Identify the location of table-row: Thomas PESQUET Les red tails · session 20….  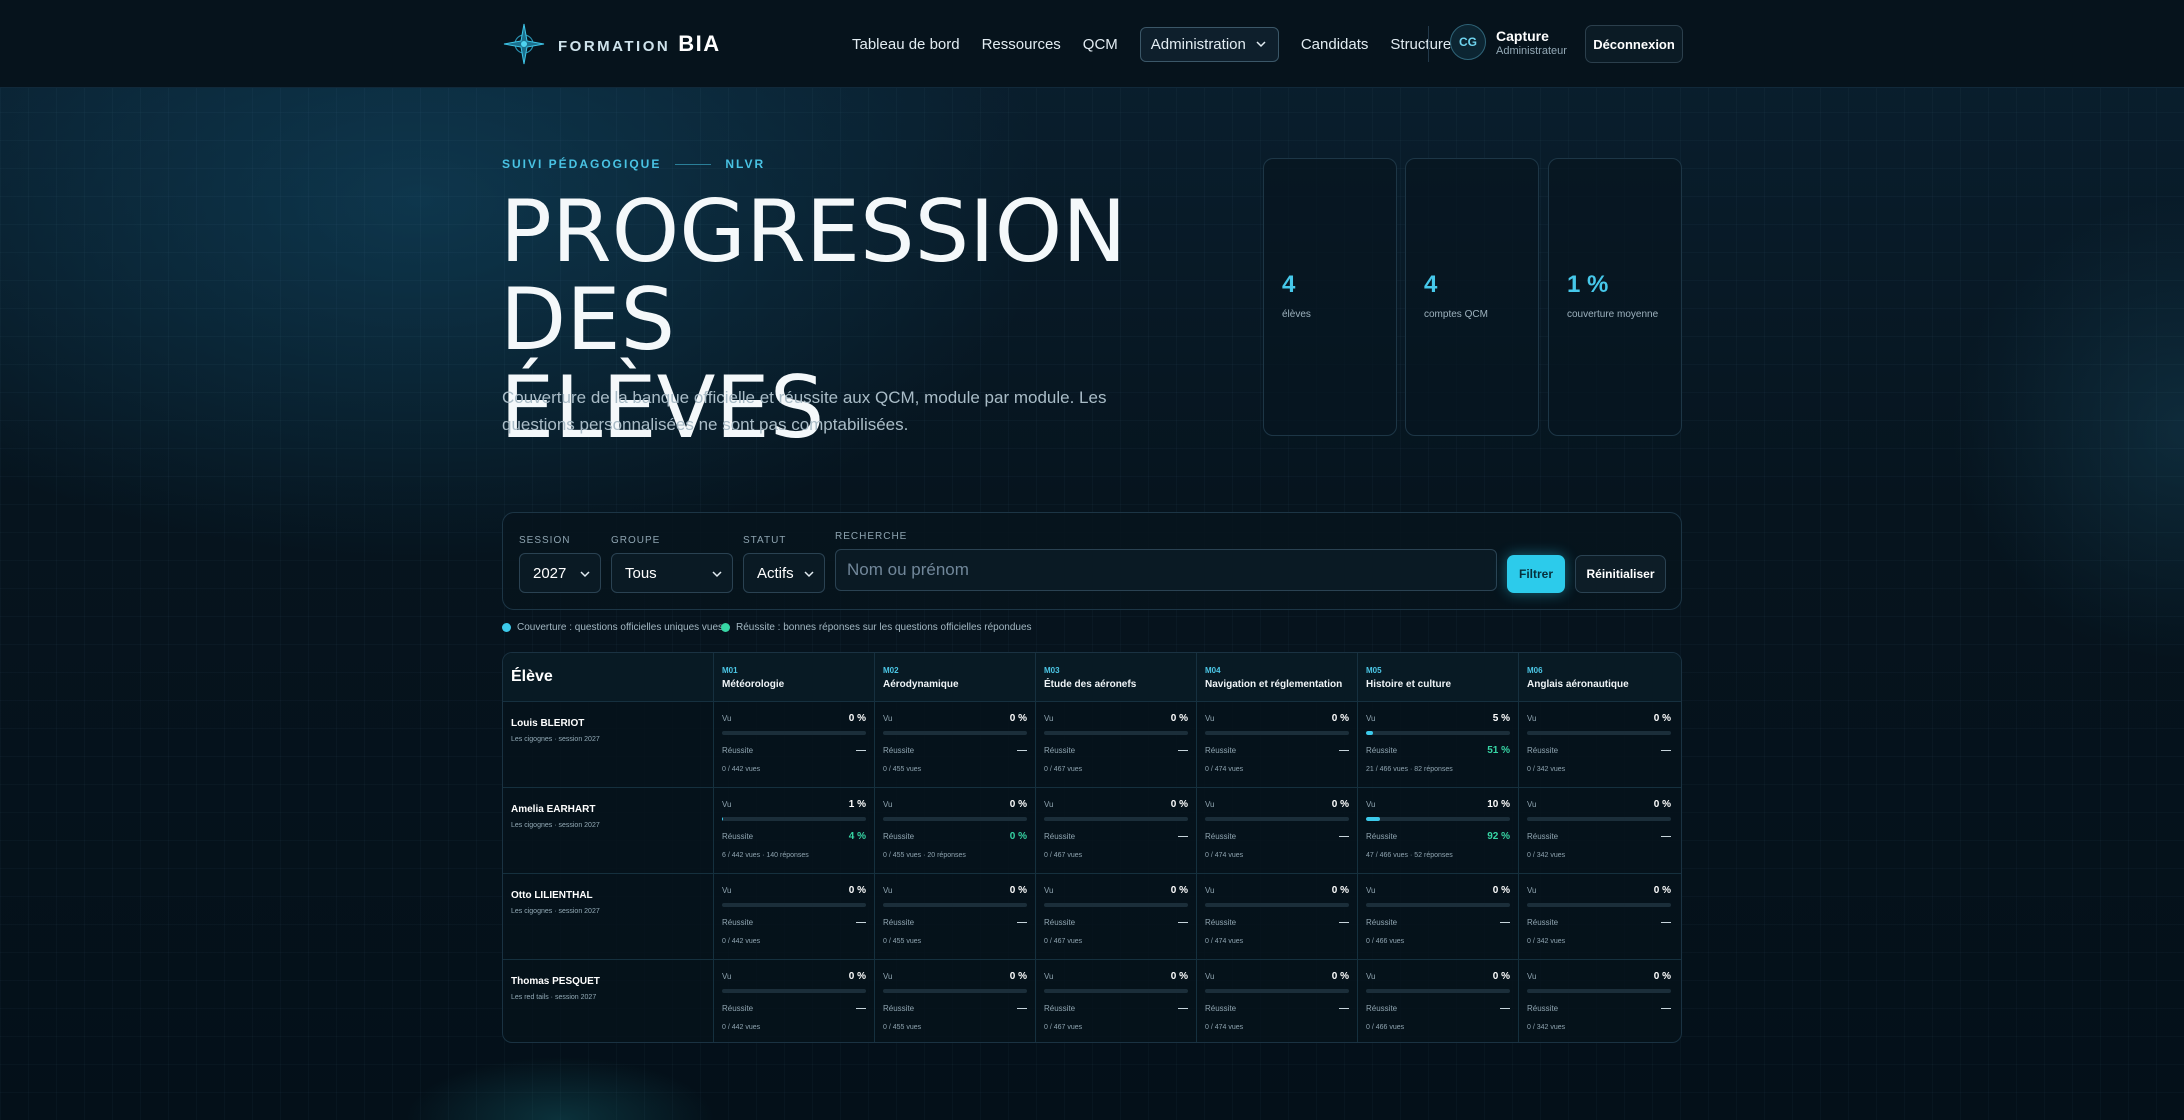
(1092, 1001).